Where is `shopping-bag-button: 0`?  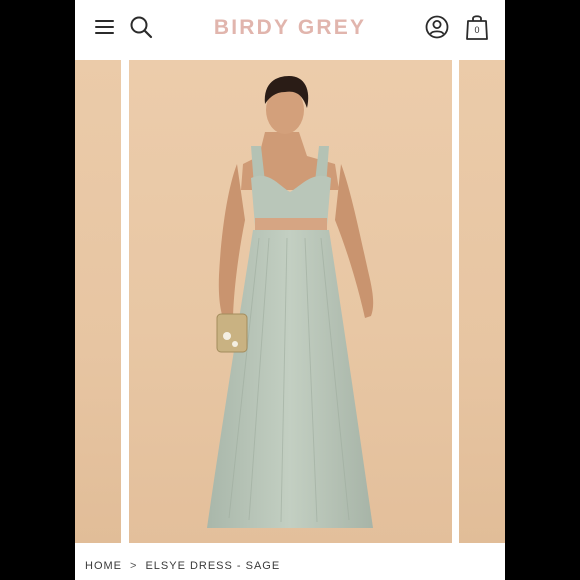
shopping-bag-button: 0 is located at coordinates (477, 27).